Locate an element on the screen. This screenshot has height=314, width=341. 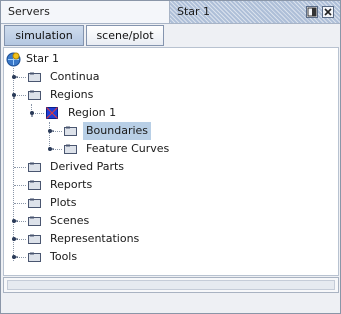
tree-item-continua: Continua is located at coordinates (169, 77).